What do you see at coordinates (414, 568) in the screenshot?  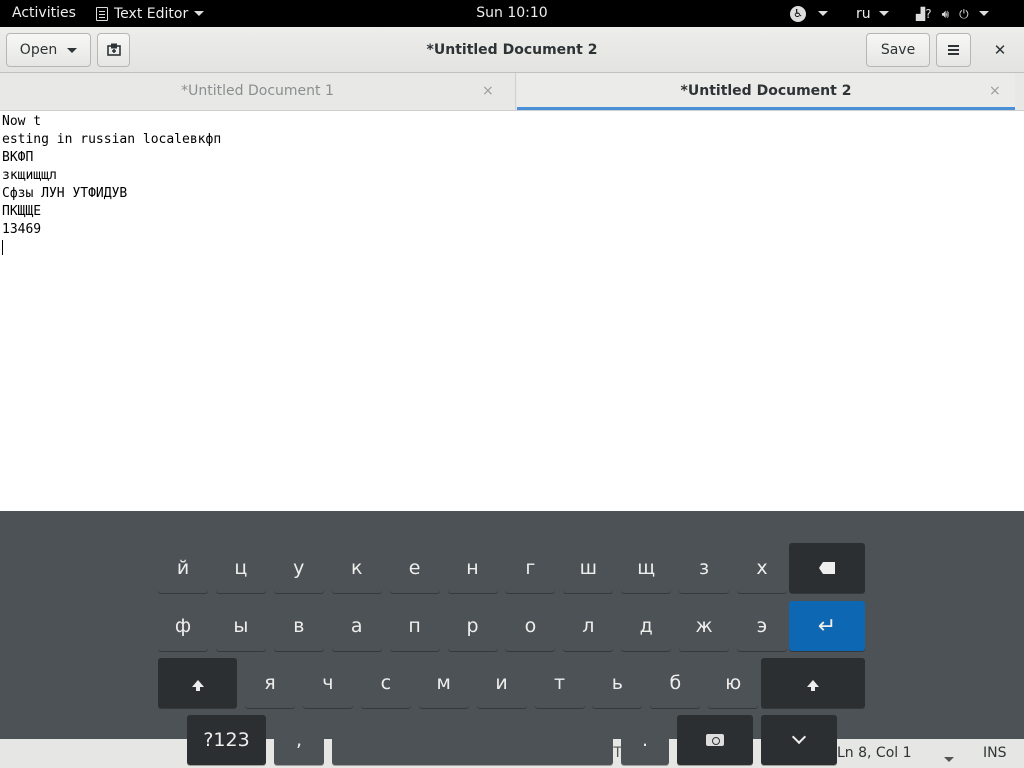 I see `key-r1-4: е` at bounding box center [414, 568].